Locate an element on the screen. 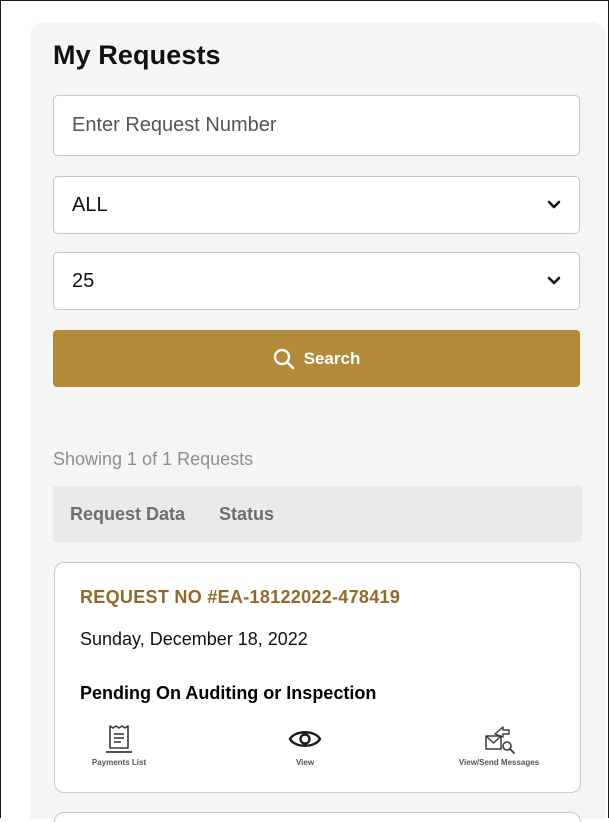  search-button: Search is located at coordinates (316, 358).